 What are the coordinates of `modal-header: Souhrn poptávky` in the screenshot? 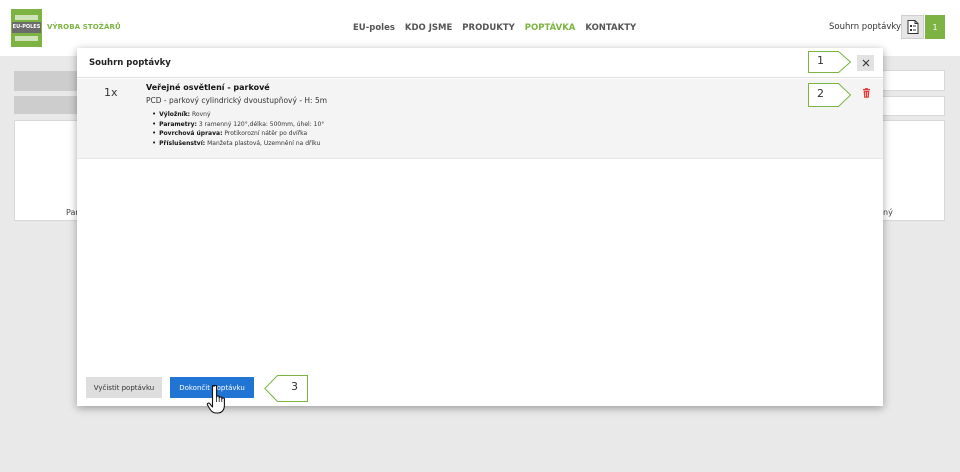 It's located at (480, 63).